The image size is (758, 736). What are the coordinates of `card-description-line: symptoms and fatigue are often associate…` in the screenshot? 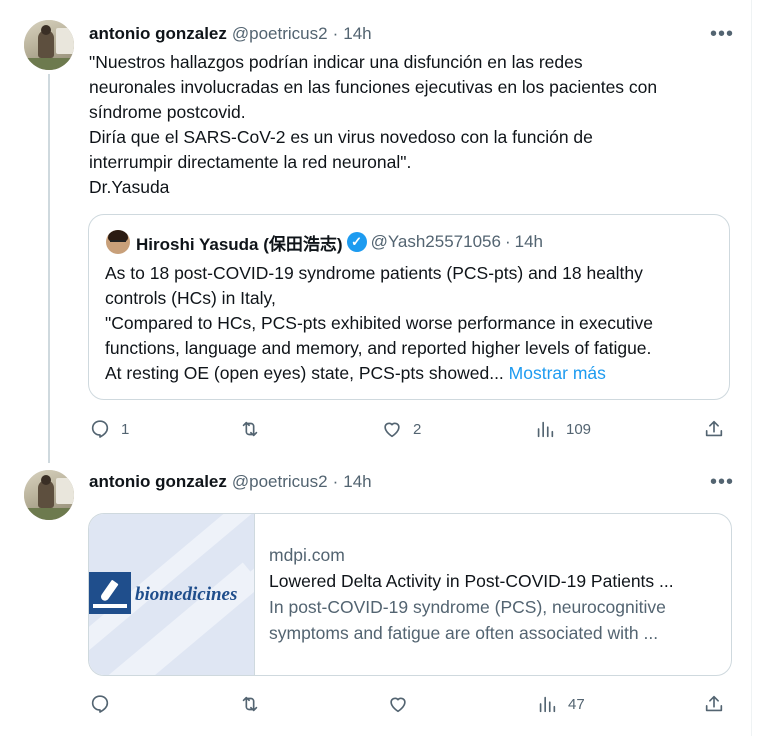 It's located at (464, 633).